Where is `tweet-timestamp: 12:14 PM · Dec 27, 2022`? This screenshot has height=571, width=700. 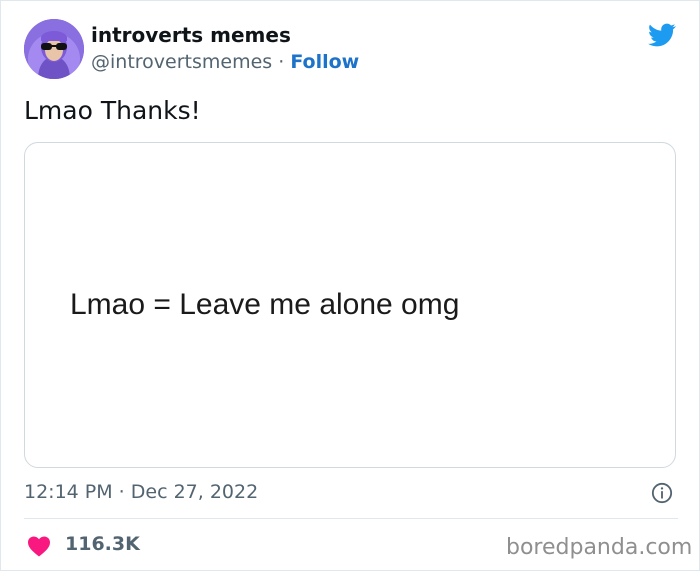 tweet-timestamp: 12:14 PM · Dec 27, 2022 is located at coordinates (141, 492).